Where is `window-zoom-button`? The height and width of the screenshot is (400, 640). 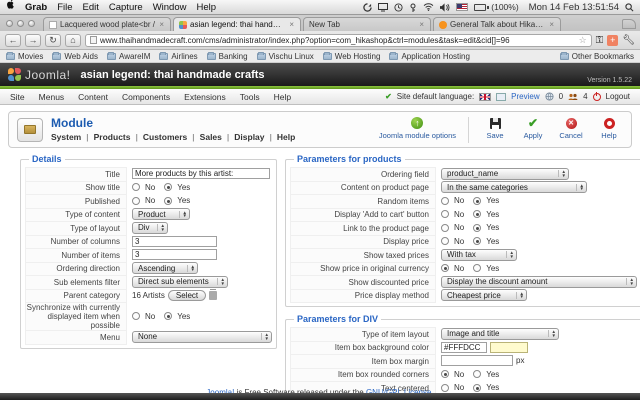
window-zoom-button is located at coordinates (31, 23).